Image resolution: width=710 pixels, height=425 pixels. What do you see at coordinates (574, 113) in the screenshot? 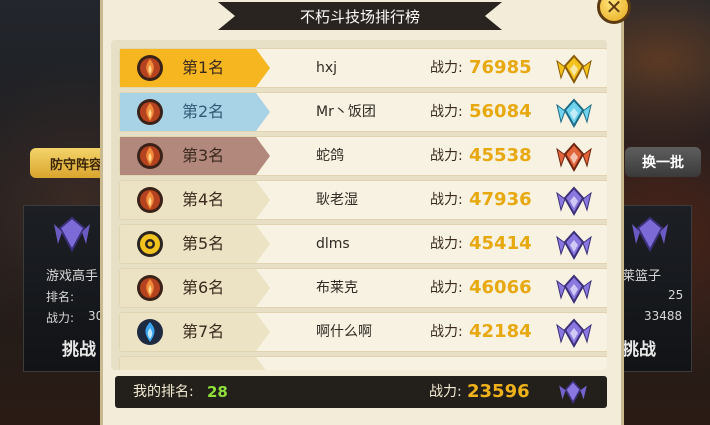
I see `cyan-wings-badge-icon` at bounding box center [574, 113].